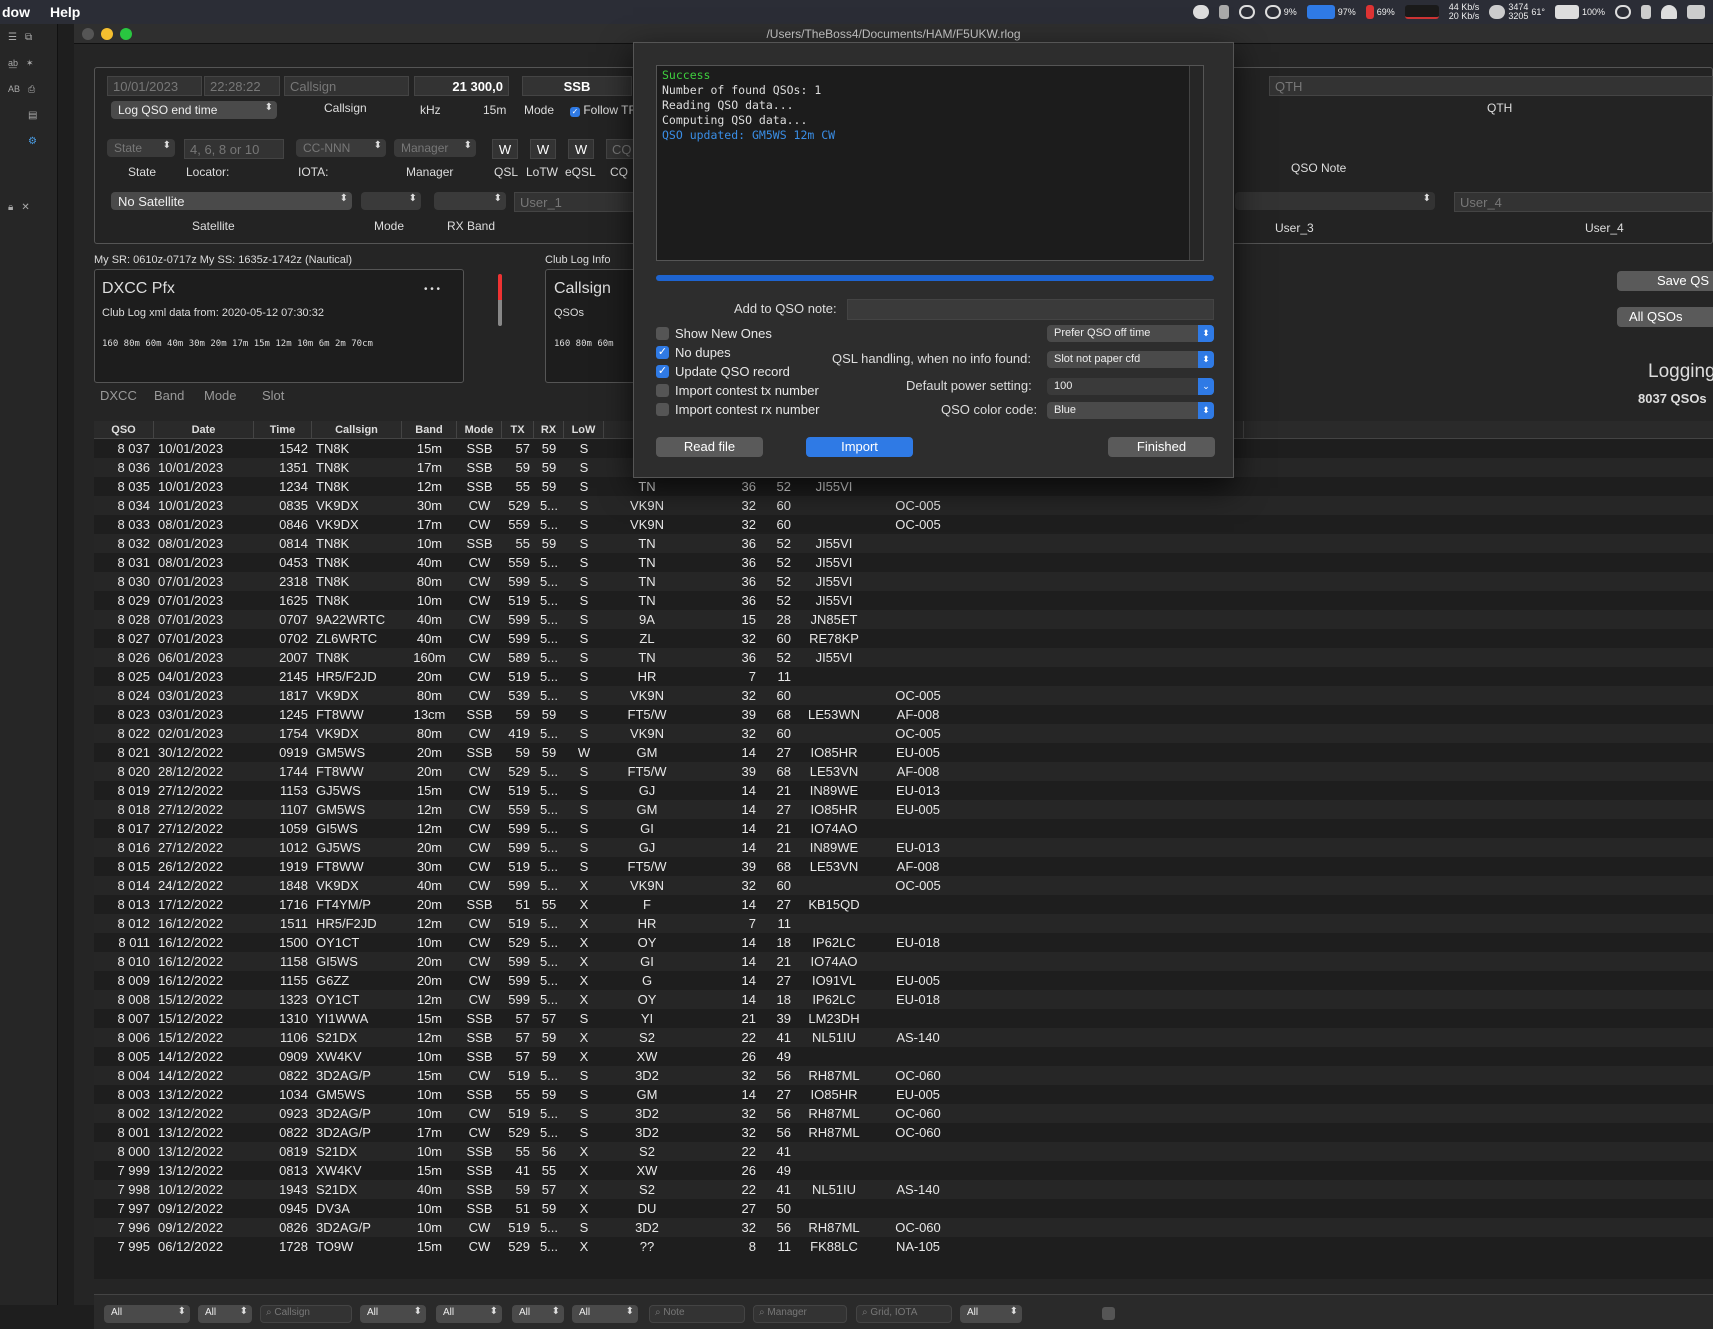 The height and width of the screenshot is (1329, 1713). What do you see at coordinates (1380, 12) in the screenshot?
I see `battery-status-2: 69%` at bounding box center [1380, 12].